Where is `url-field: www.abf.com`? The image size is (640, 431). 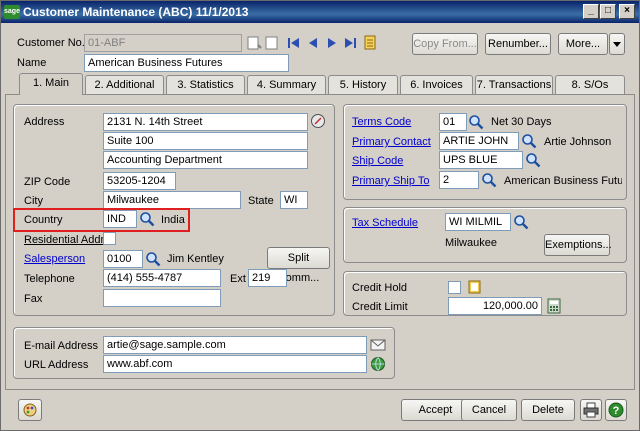
url-field: www.abf.com is located at coordinates (235, 364).